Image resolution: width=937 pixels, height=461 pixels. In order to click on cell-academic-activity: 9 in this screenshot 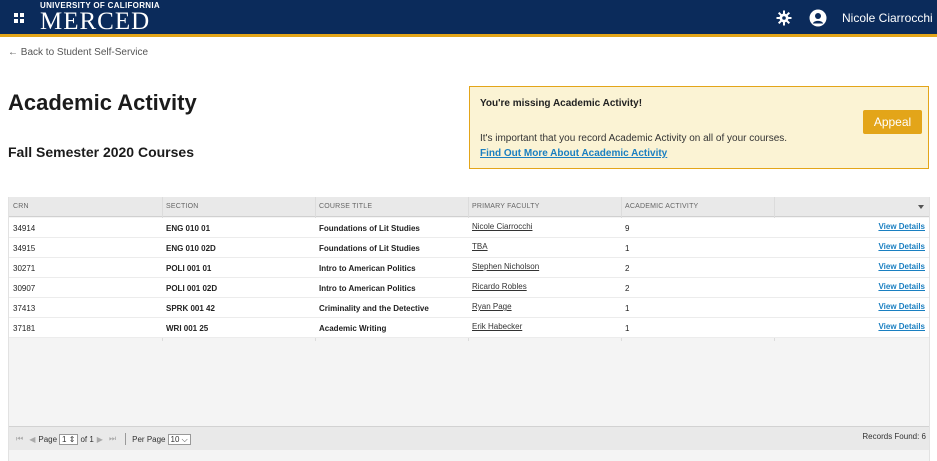, I will do `click(627, 228)`.